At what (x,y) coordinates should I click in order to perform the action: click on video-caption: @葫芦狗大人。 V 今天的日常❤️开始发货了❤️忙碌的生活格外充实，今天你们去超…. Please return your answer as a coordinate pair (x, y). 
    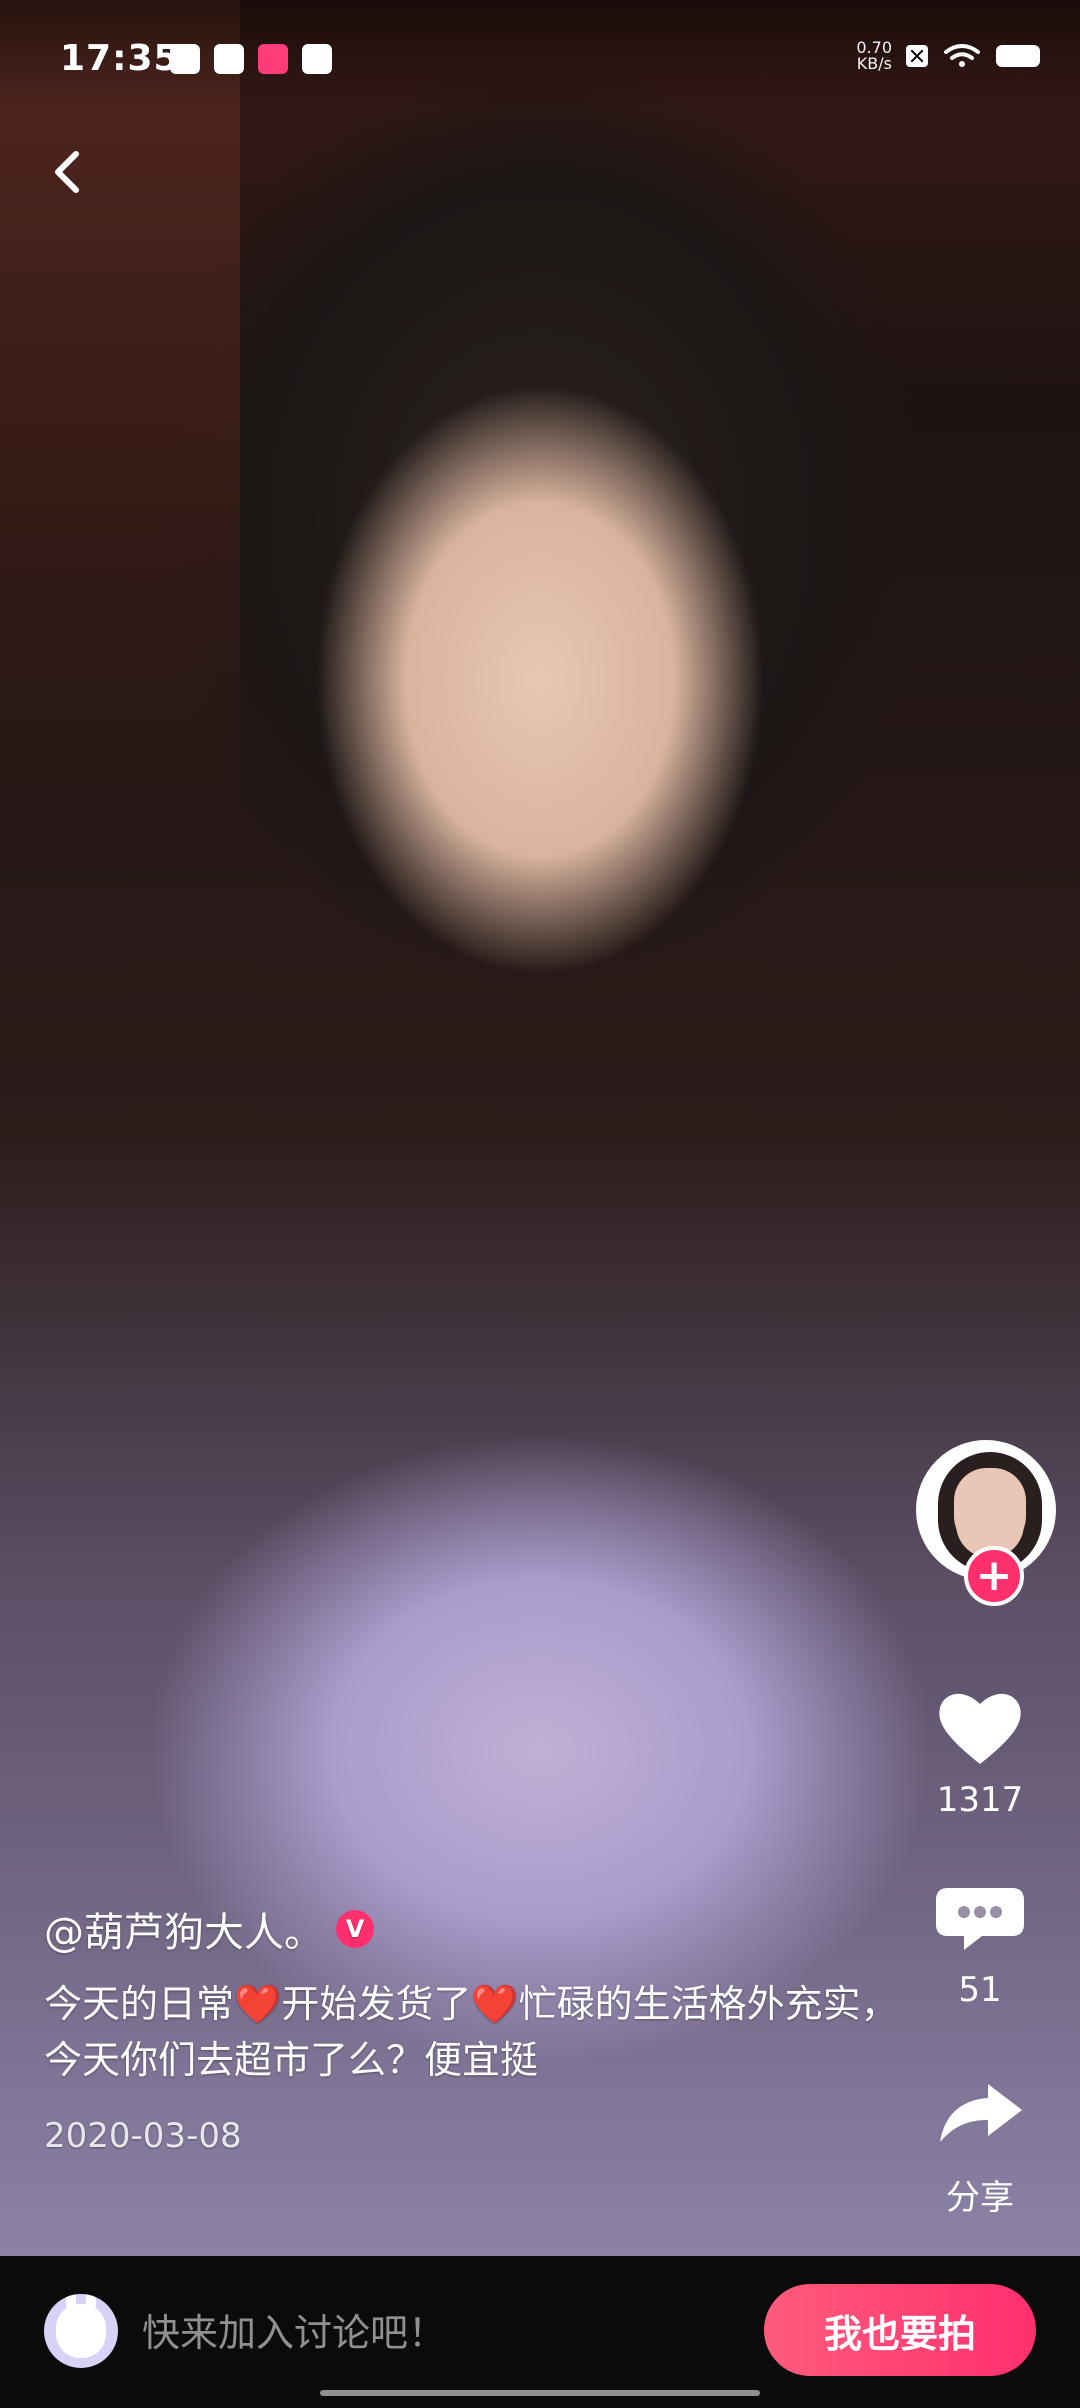
    Looking at the image, I should click on (474, 2028).